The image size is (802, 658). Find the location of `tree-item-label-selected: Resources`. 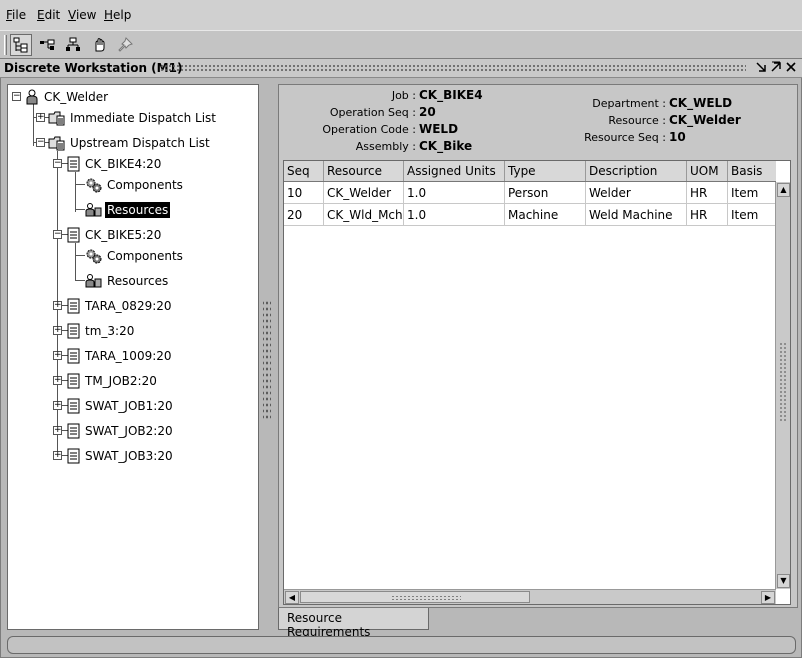

tree-item-label-selected: Resources is located at coordinates (137, 210).